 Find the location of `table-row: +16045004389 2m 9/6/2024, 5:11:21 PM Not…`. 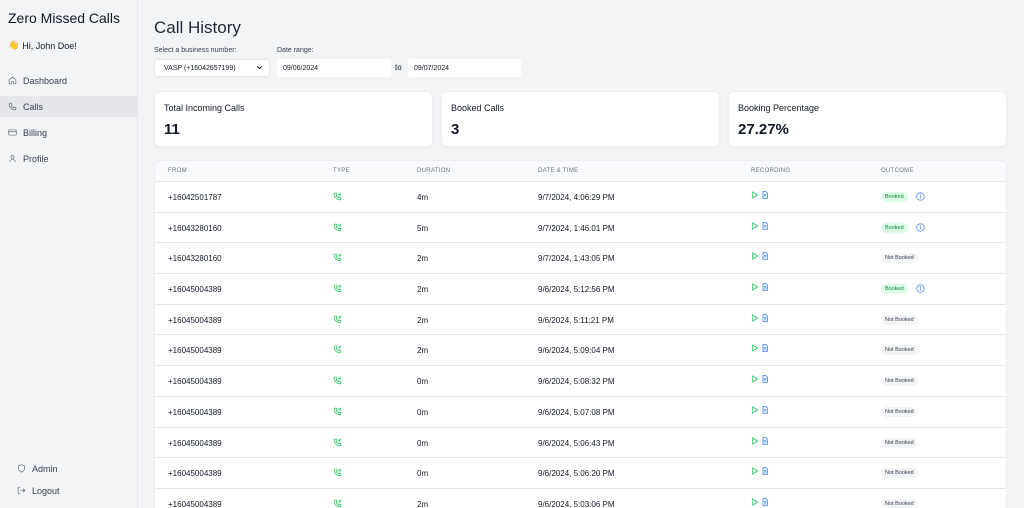

table-row: +16045004389 2m 9/6/2024, 5:11:21 PM Not… is located at coordinates (580, 320).